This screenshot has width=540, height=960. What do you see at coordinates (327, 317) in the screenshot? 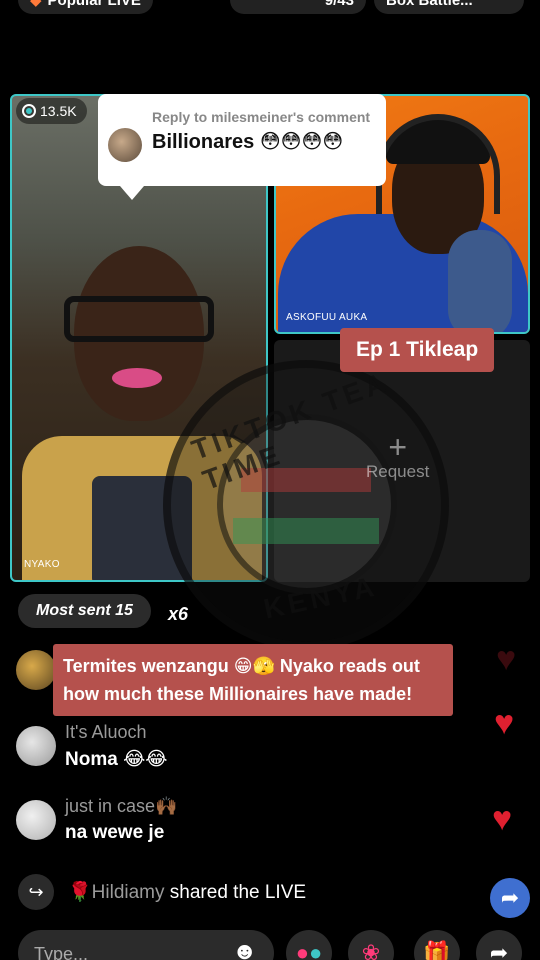
I see `host-right-name: ASKOFUU AUKA` at bounding box center [327, 317].